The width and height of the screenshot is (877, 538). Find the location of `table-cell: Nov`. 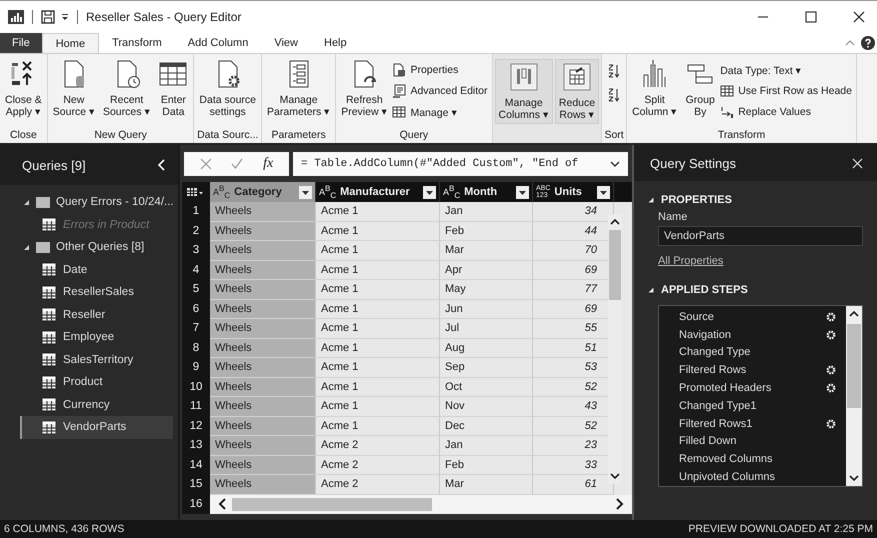

table-cell: Nov is located at coordinates (486, 406).